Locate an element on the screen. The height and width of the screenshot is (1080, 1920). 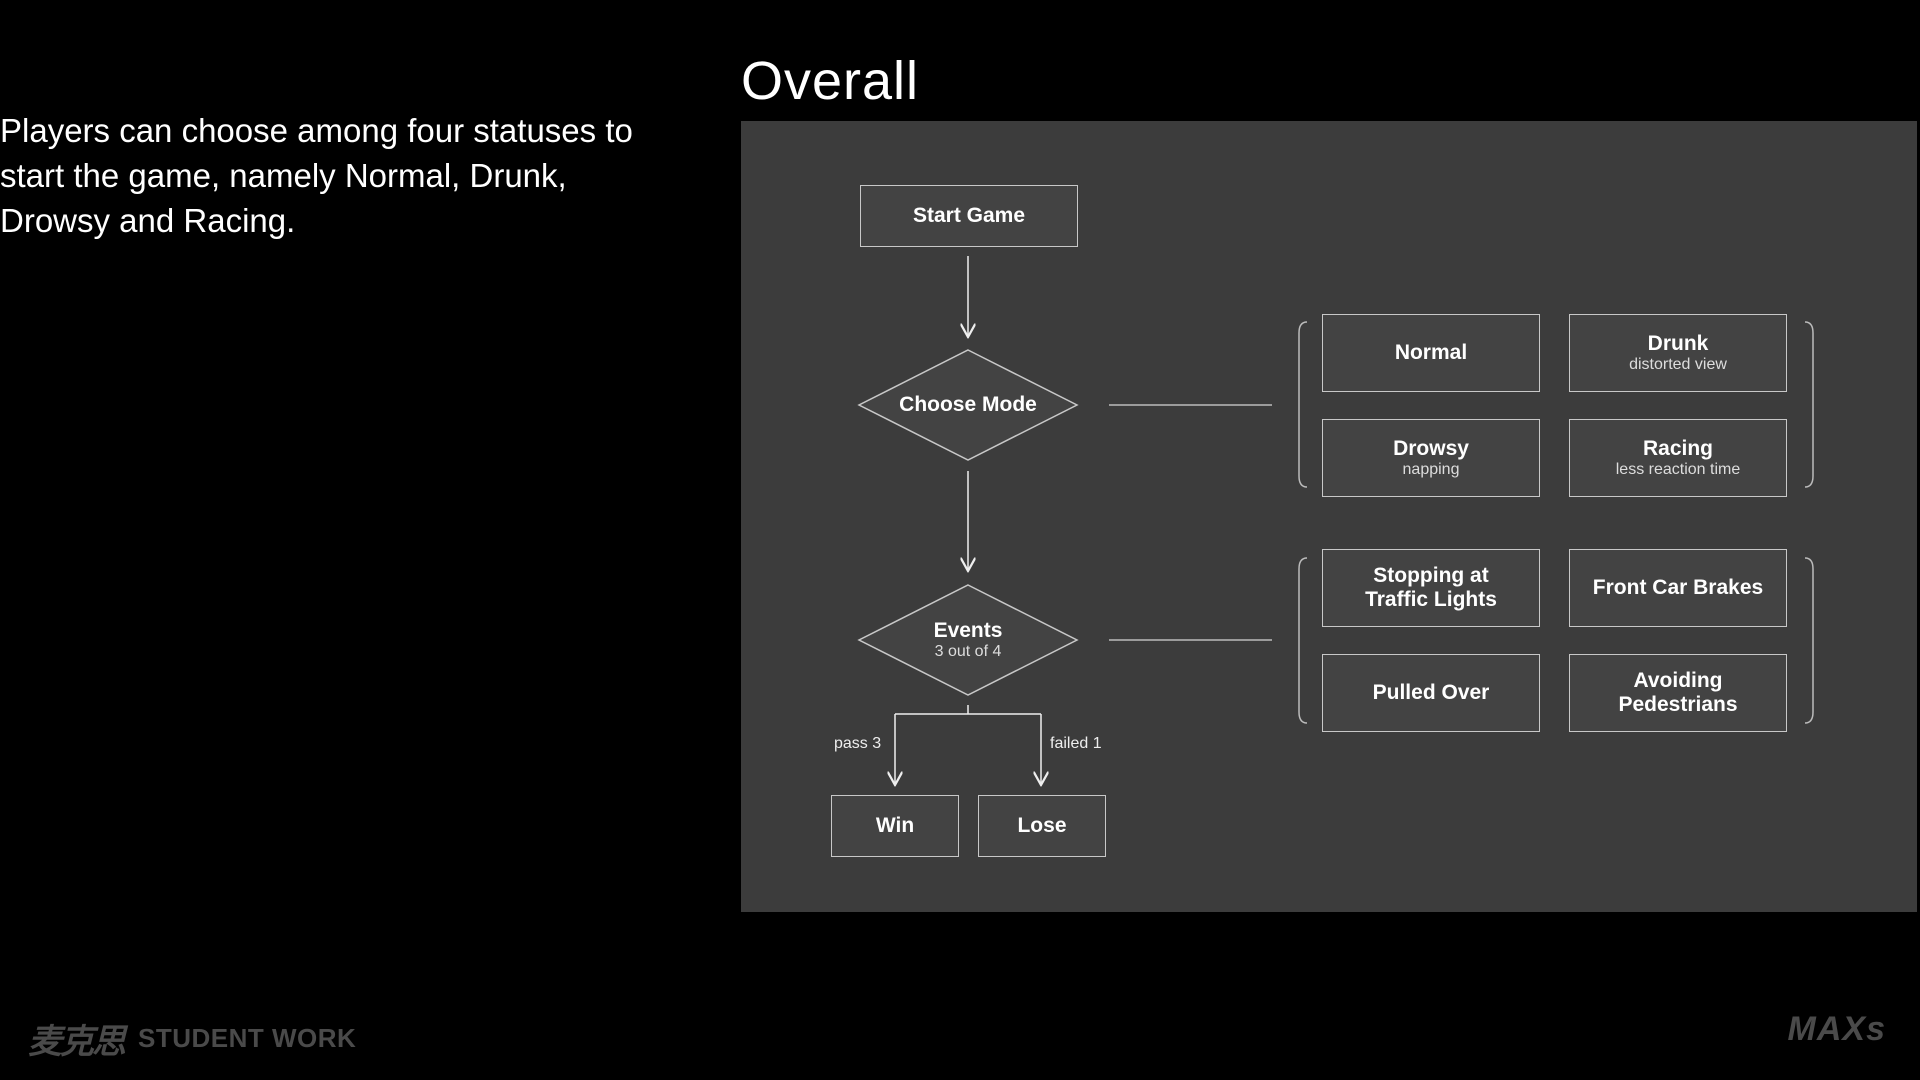
slide-title: Overall is located at coordinates (830, 81).